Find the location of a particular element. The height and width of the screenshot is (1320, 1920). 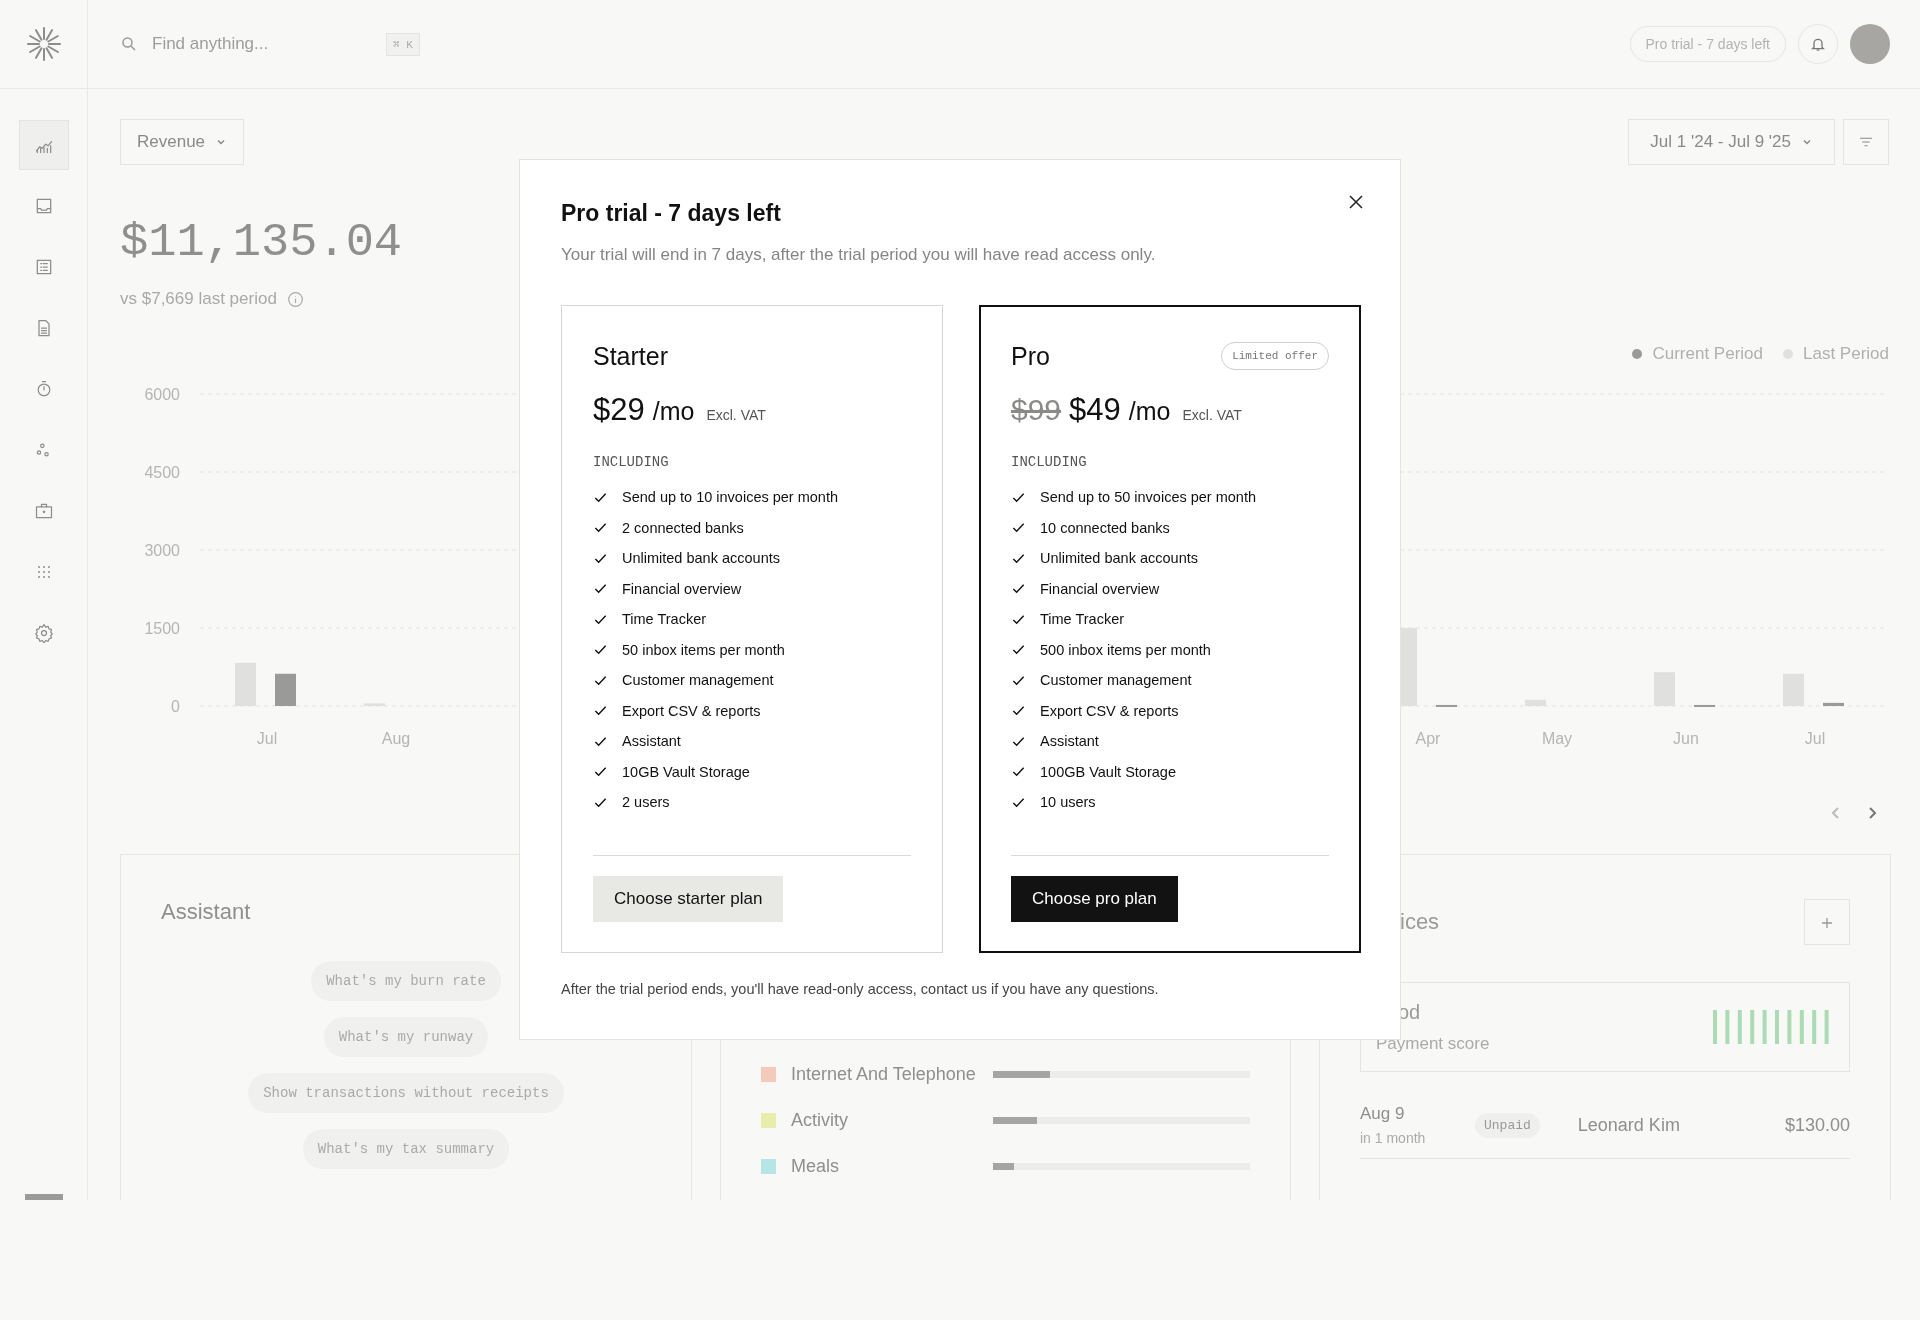

y-axis-label: 0 is located at coordinates (175, 706).